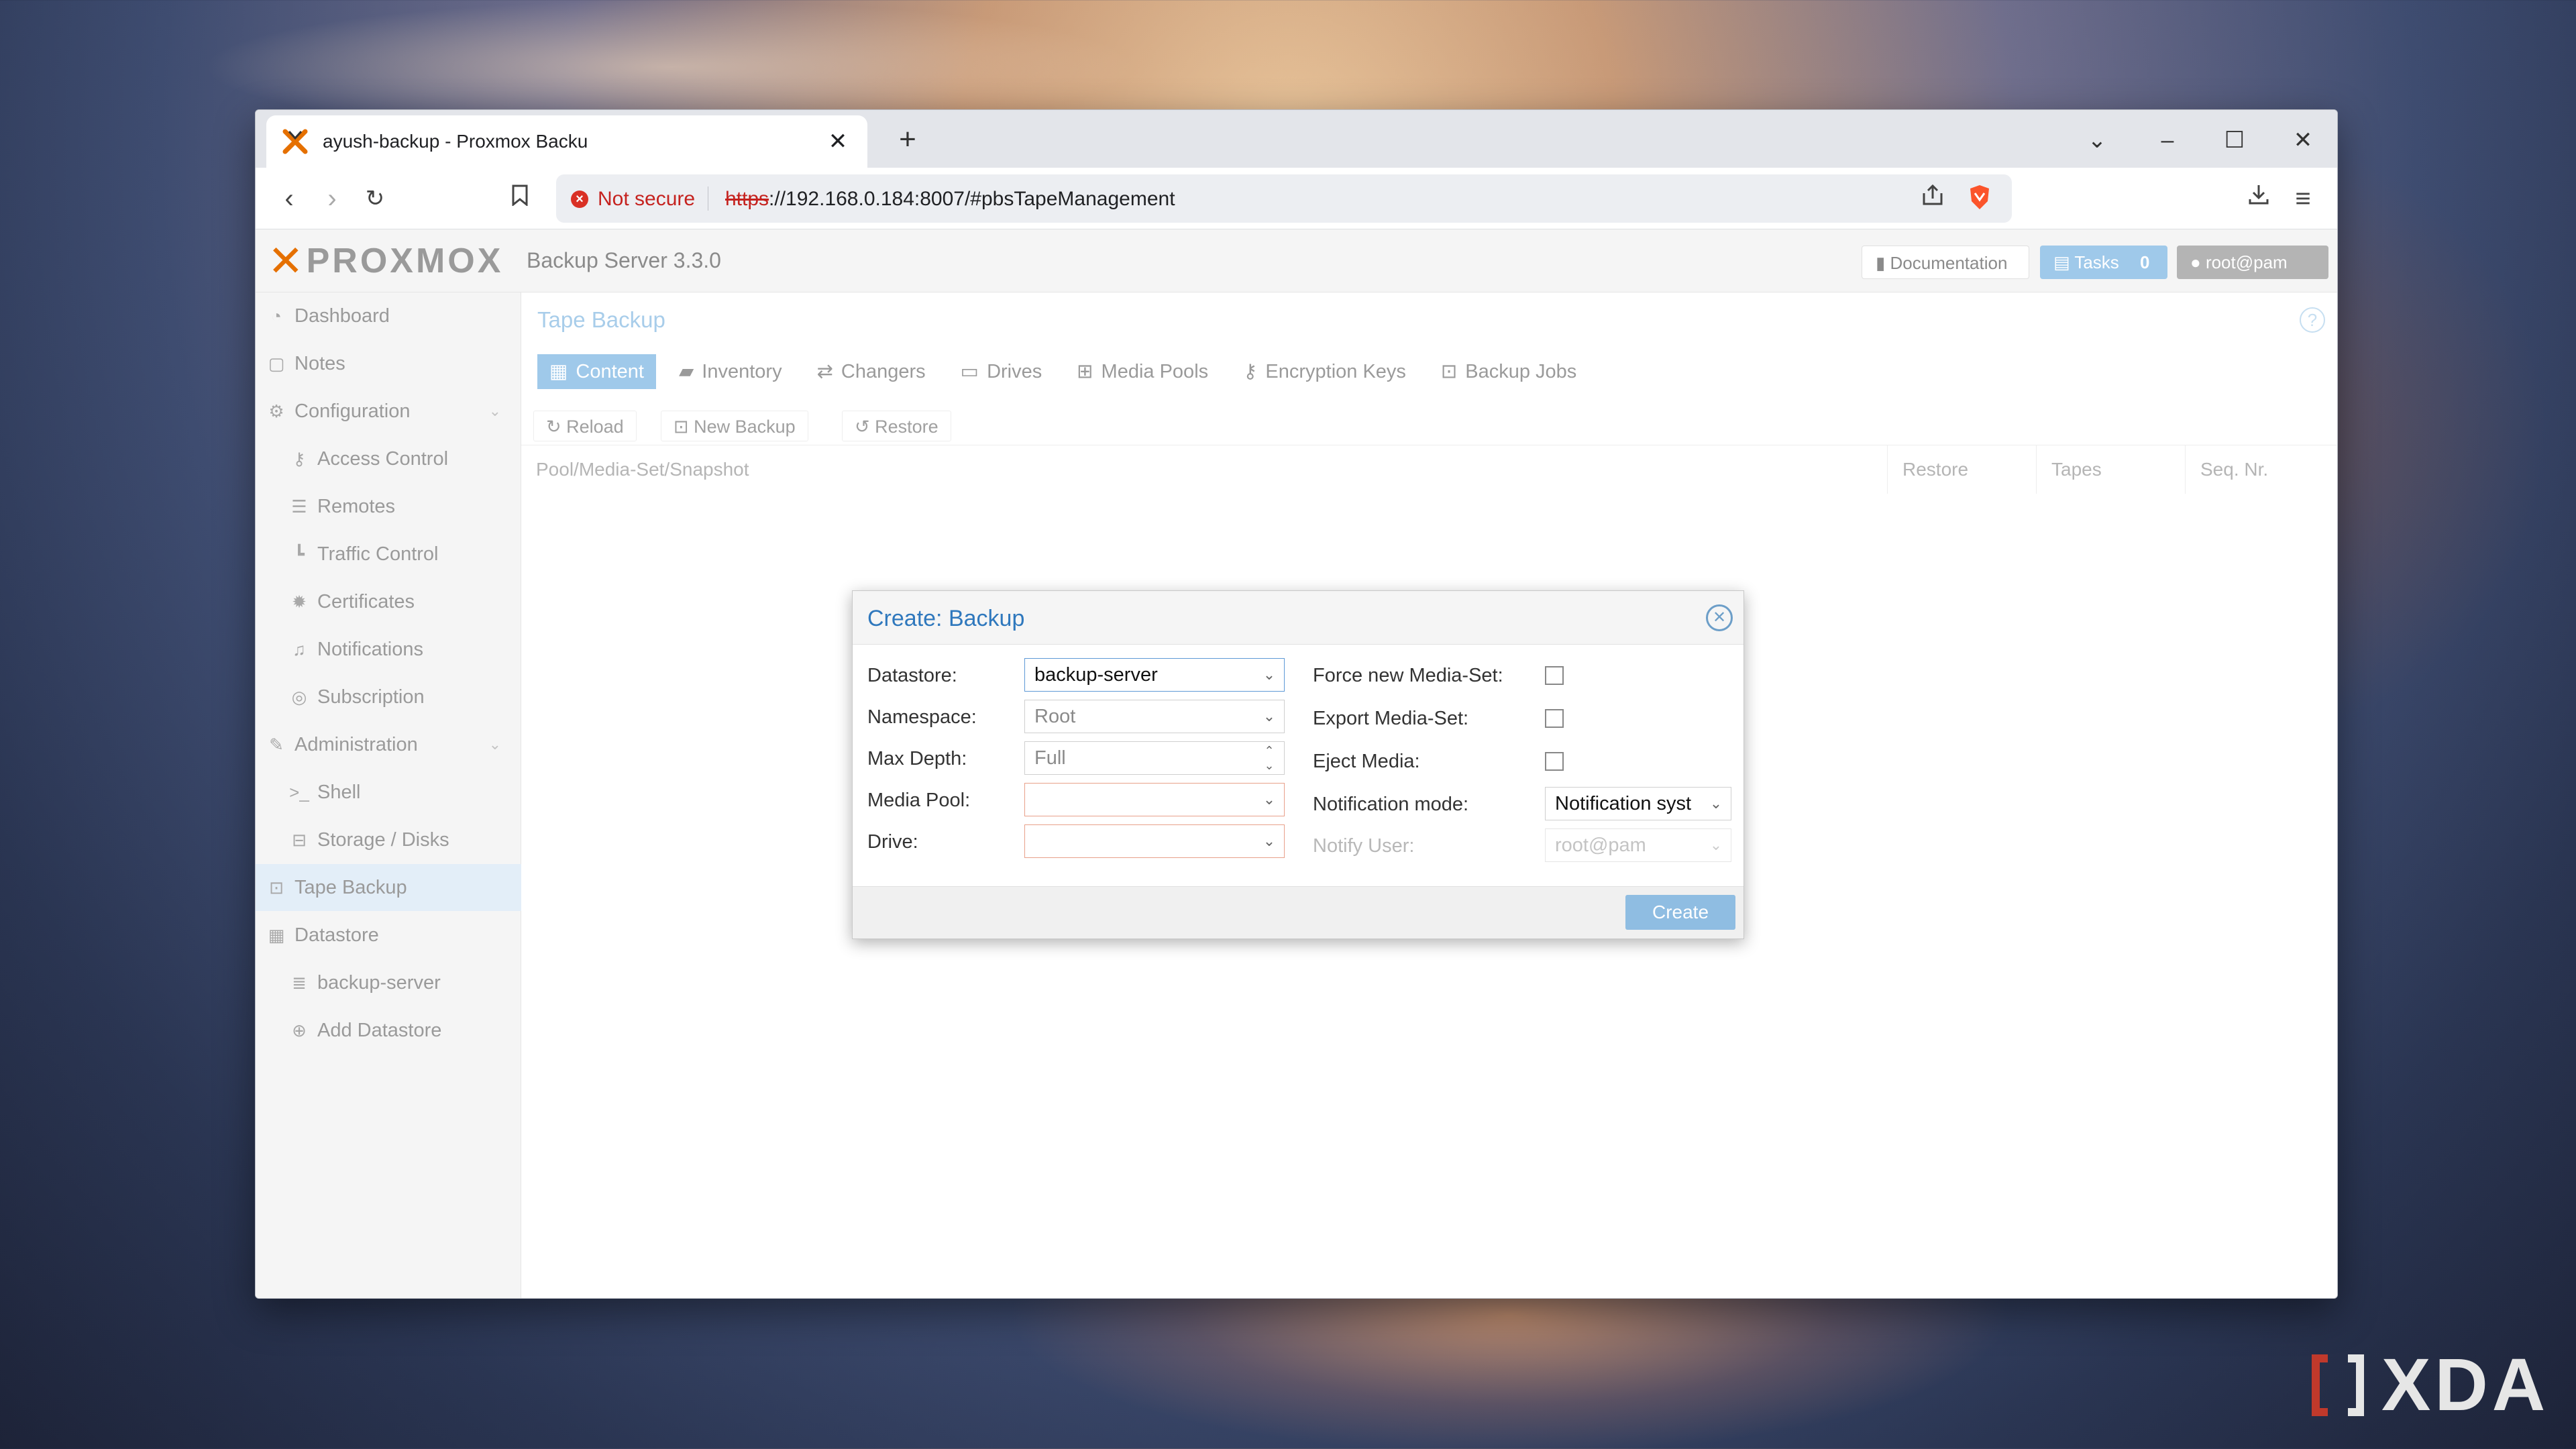  I want to click on gears-icon: ⚙, so click(276, 410).